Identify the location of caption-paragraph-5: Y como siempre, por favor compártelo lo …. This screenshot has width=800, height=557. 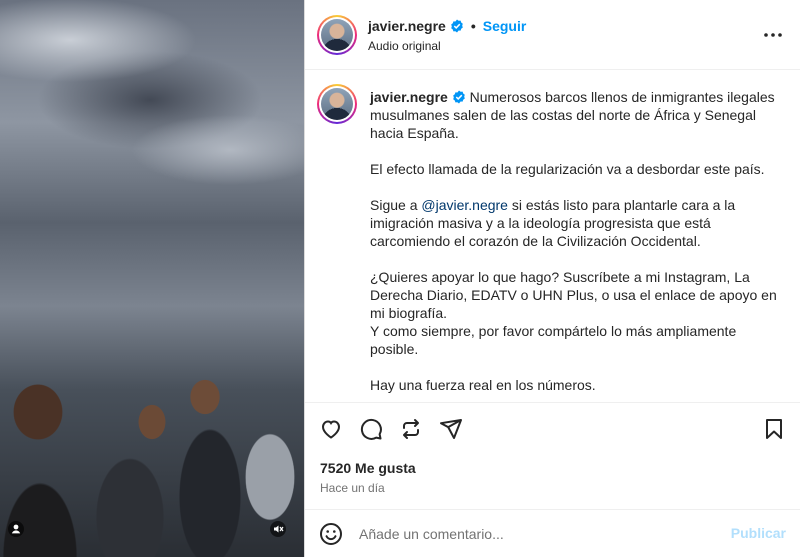
(553, 340).